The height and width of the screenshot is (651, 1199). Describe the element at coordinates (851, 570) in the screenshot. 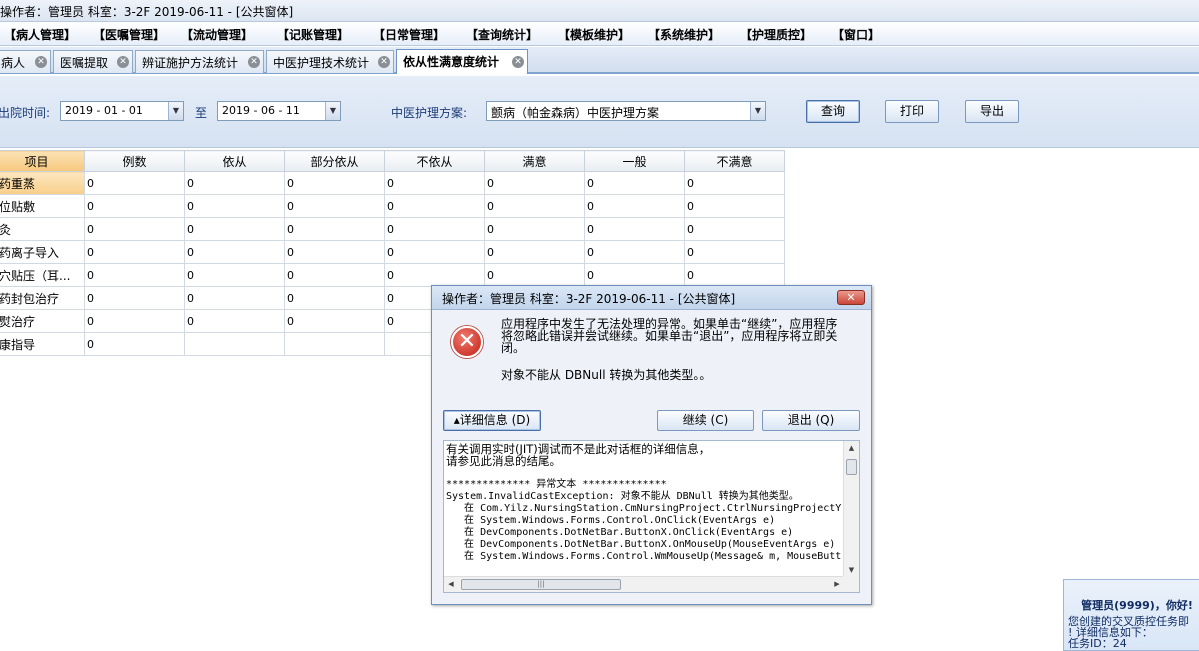

I see `scroll-down-icon: ▼` at that location.